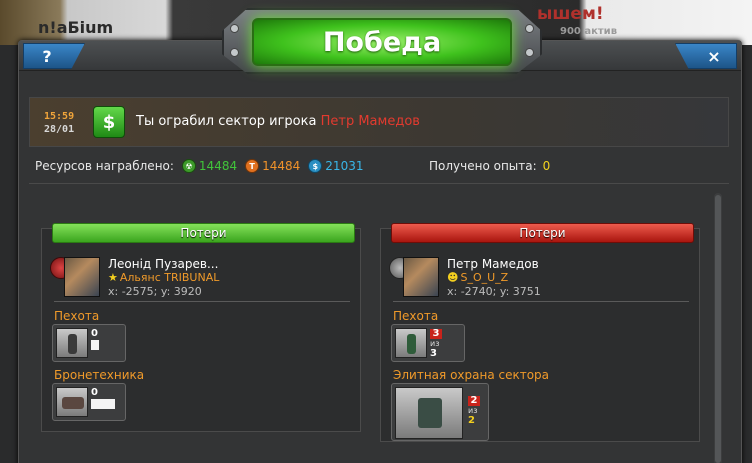  I want to click on defender-section-title: Элитная охрана сектора, so click(471, 375).